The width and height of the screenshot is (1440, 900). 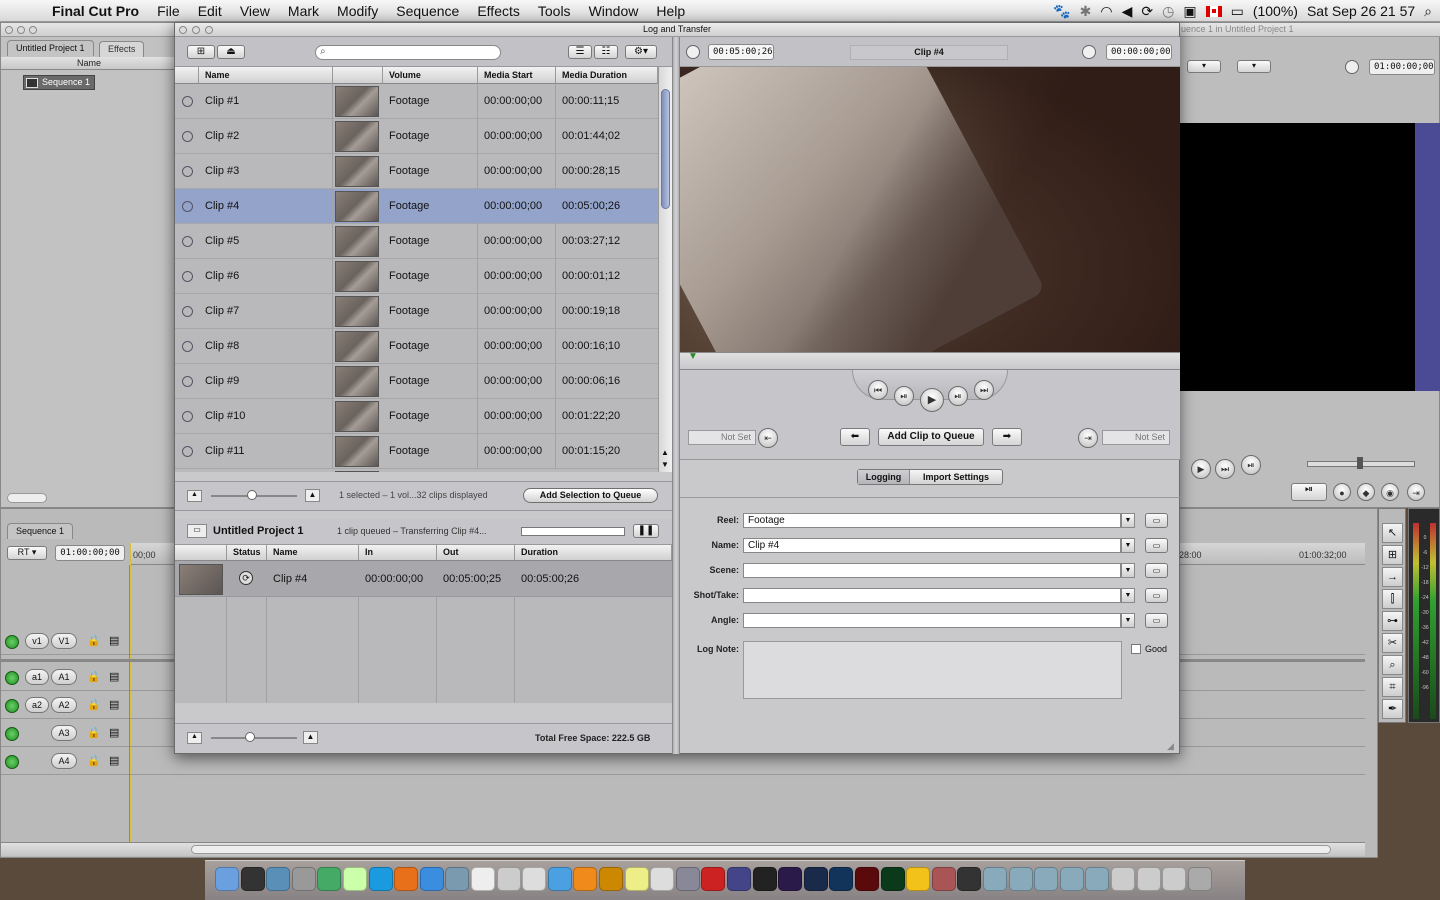 What do you see at coordinates (303, 11) in the screenshot?
I see `menu-mark: Mark` at bounding box center [303, 11].